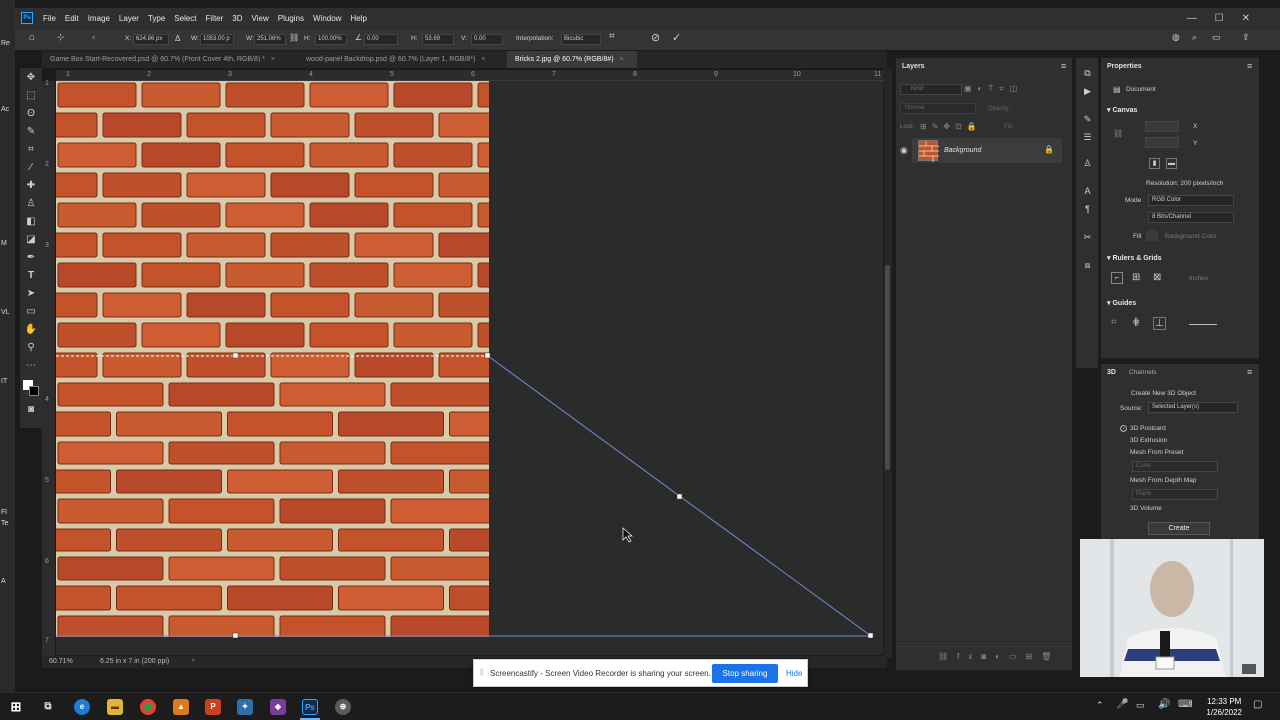 This screenshot has height=720, width=1280. What do you see at coordinates (31, 240) in the screenshot?
I see `gradient-tool-icon: ◪` at bounding box center [31, 240].